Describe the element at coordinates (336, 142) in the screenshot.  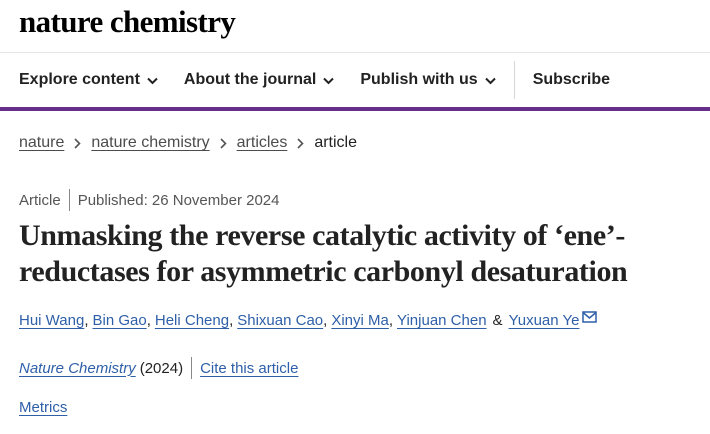
I see `breadcrumb-current: article` at that location.